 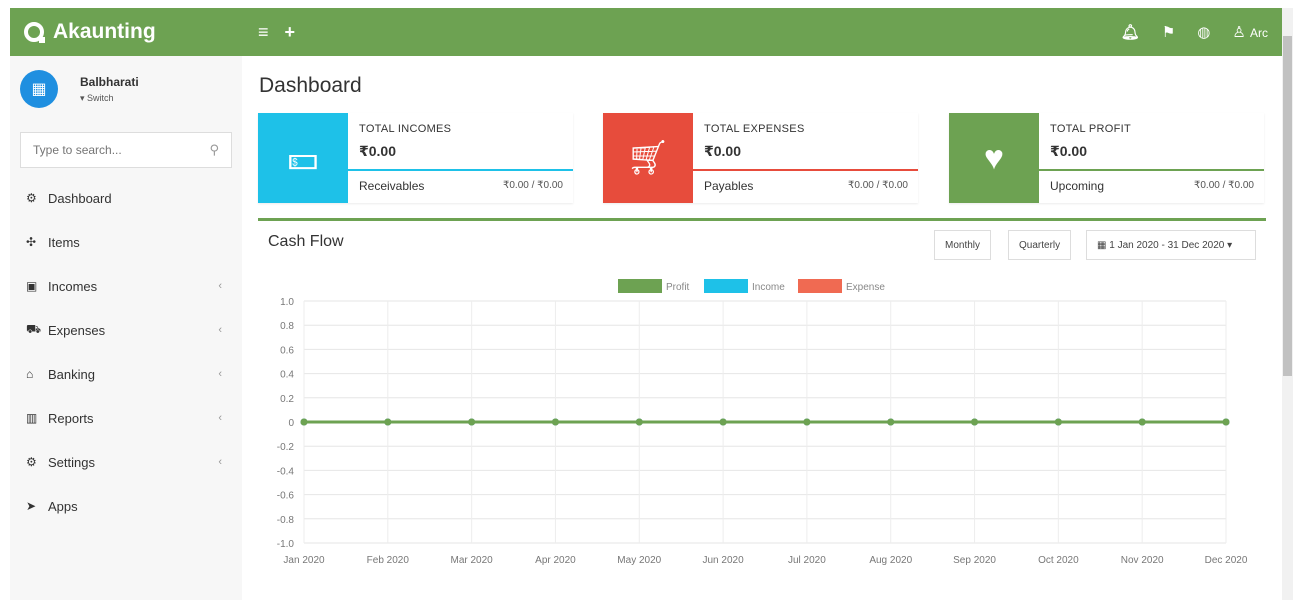 What do you see at coordinates (820, 286) in the screenshot?
I see `legend-swatch-expense` at bounding box center [820, 286].